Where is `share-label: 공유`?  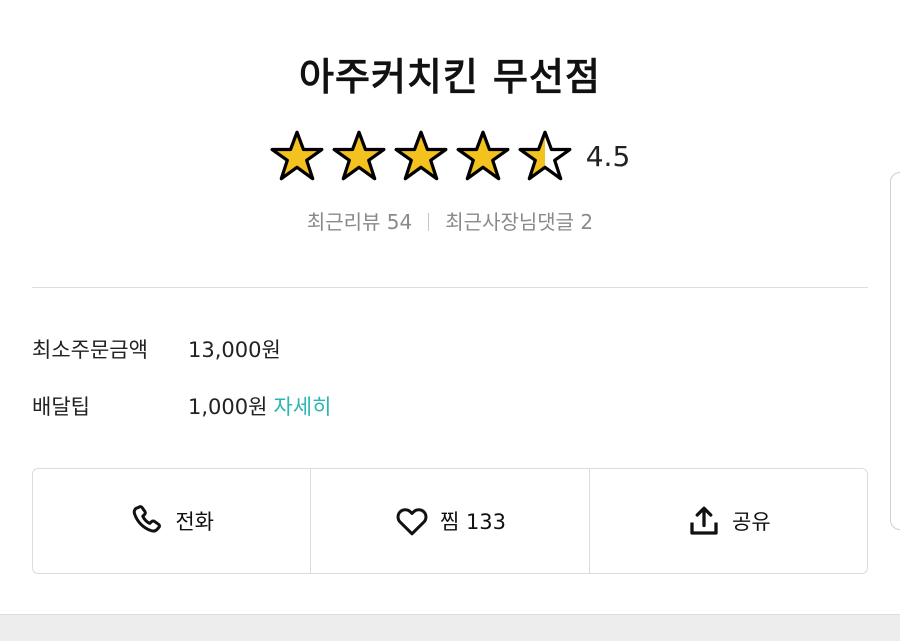 share-label: 공유 is located at coordinates (751, 522).